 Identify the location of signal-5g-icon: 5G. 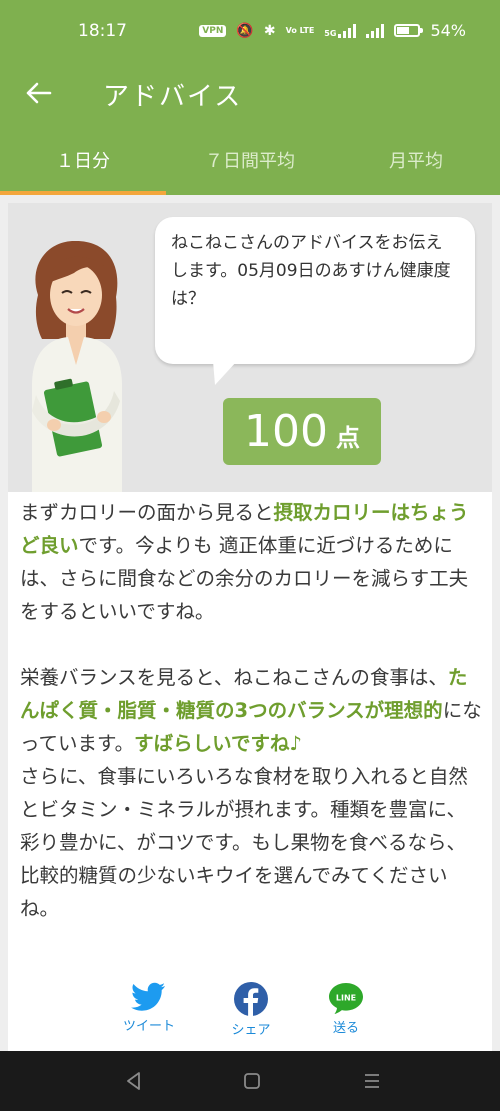
(340, 30).